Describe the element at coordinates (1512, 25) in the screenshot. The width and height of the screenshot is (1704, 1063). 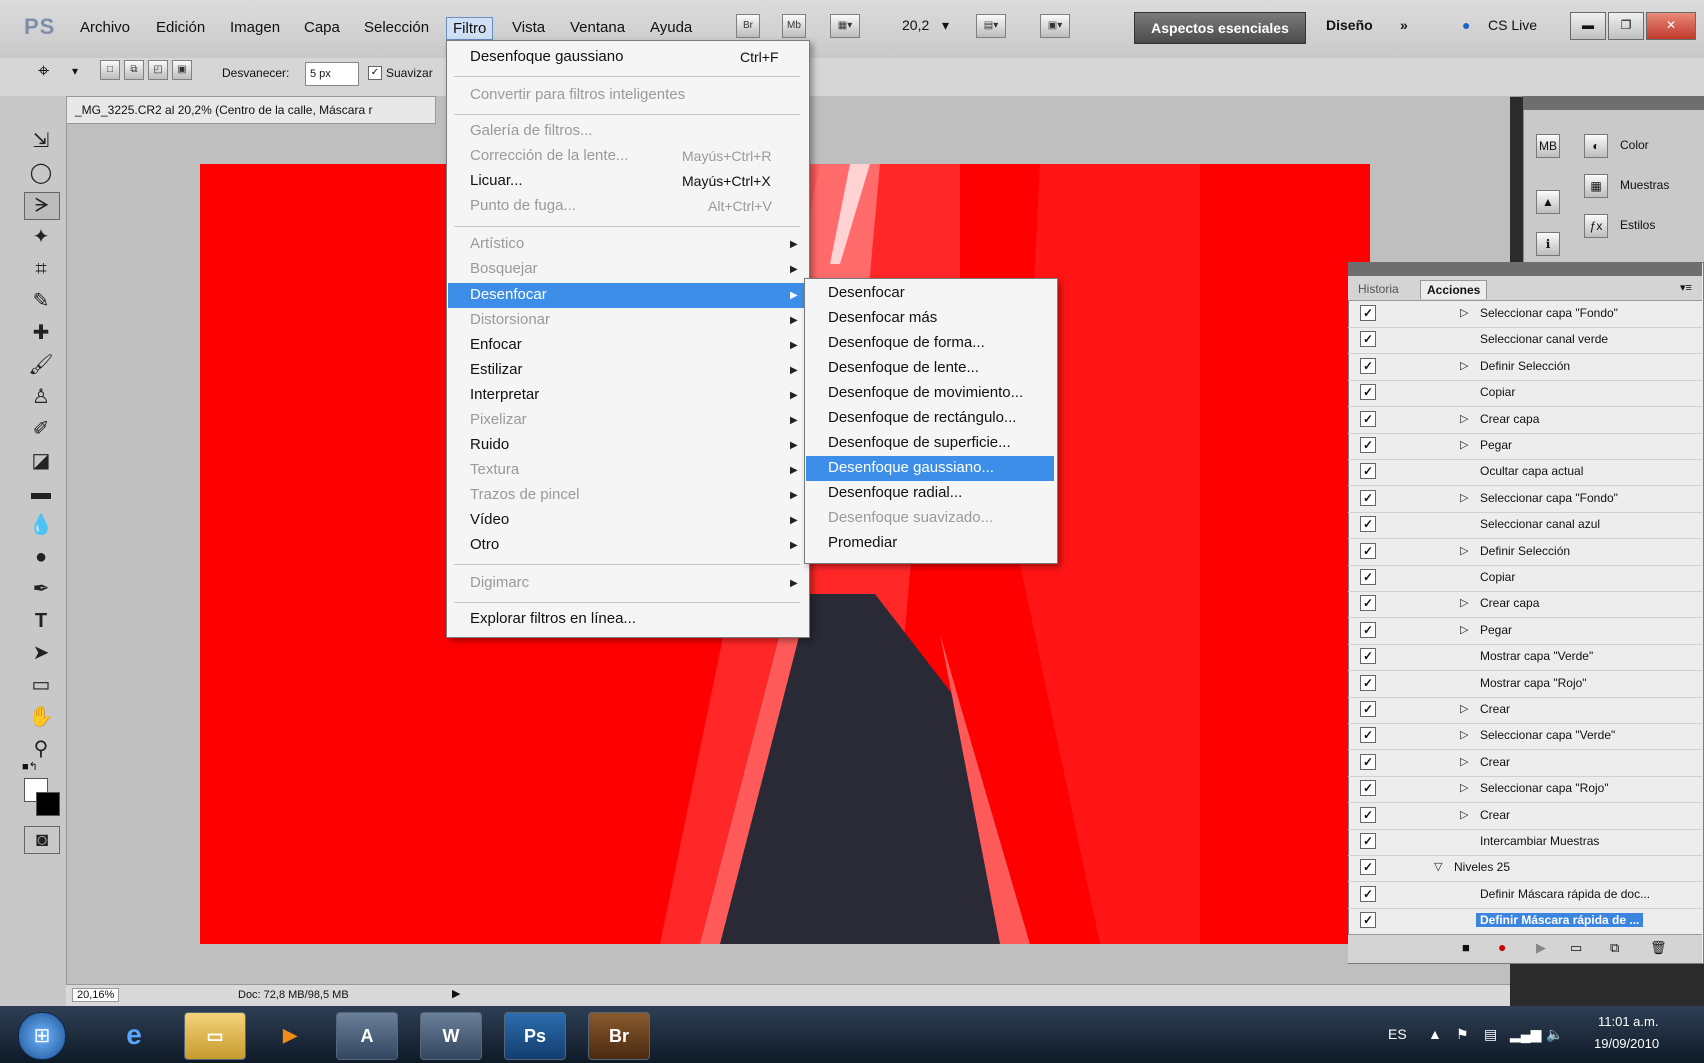
I see `cslive-button: CS Live` at that location.